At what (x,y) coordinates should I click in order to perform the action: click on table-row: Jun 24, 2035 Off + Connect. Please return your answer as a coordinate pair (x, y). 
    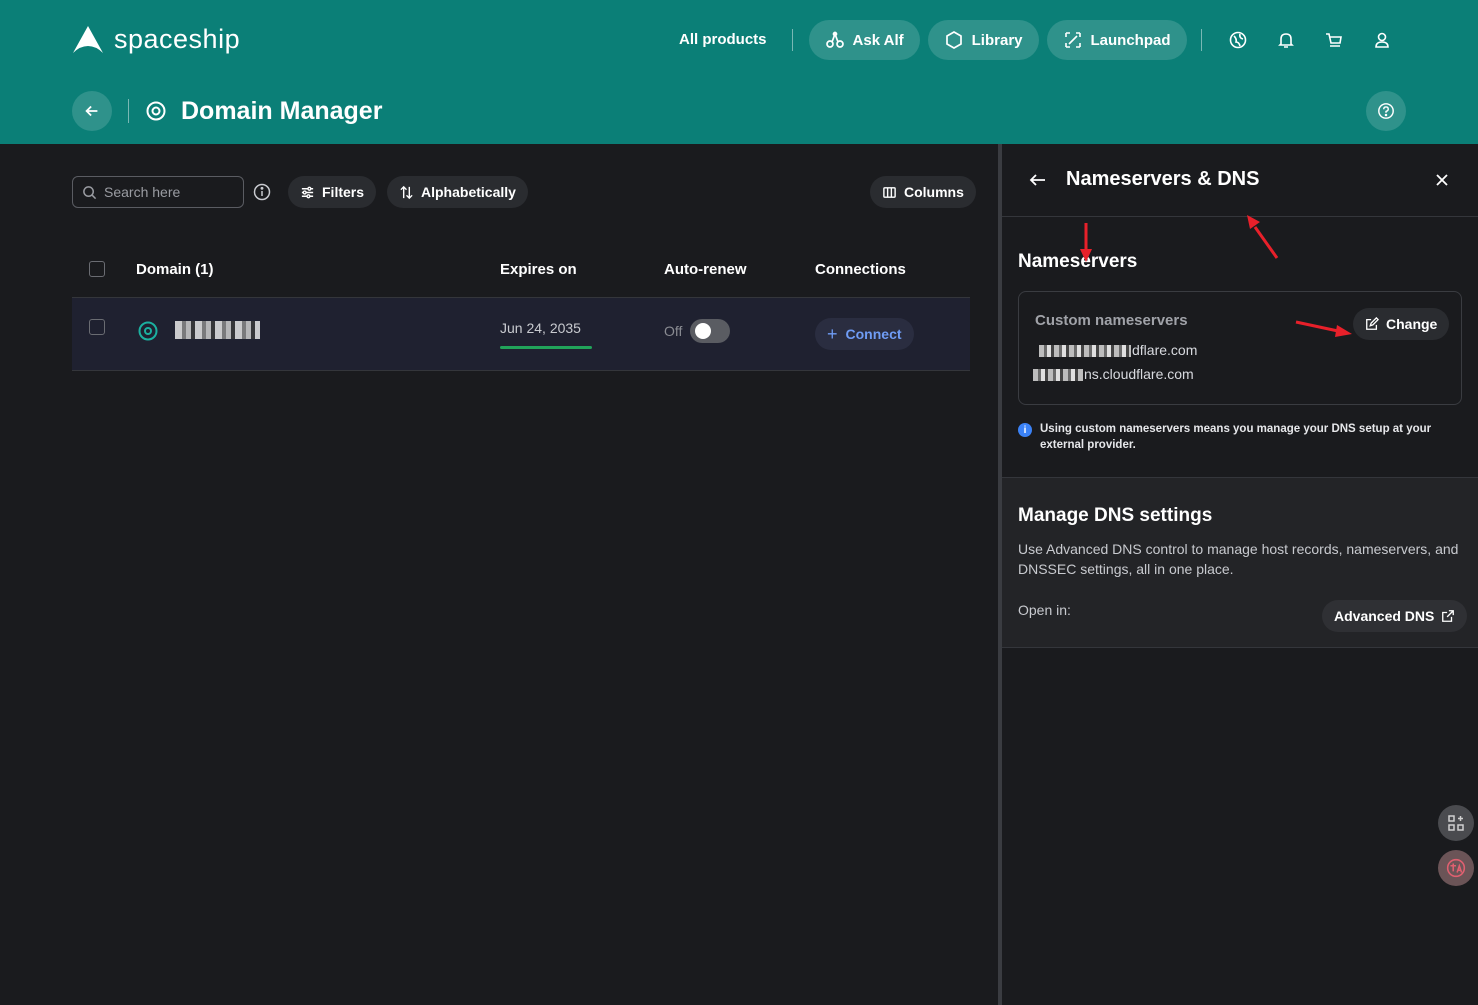
    Looking at the image, I should click on (521, 334).